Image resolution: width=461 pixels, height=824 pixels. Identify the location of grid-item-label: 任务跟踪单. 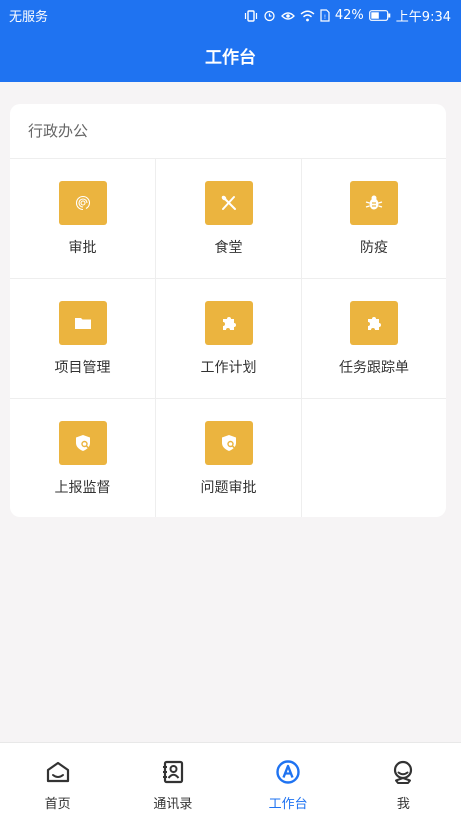
(374, 368).